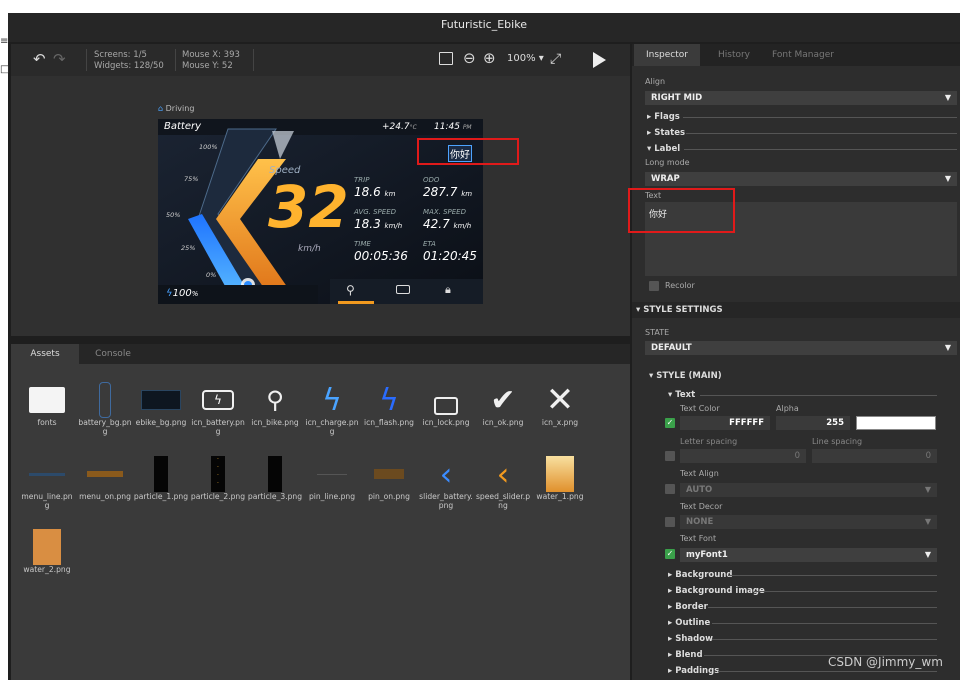  I want to click on tab-font-manager: Font Manager, so click(803, 55).